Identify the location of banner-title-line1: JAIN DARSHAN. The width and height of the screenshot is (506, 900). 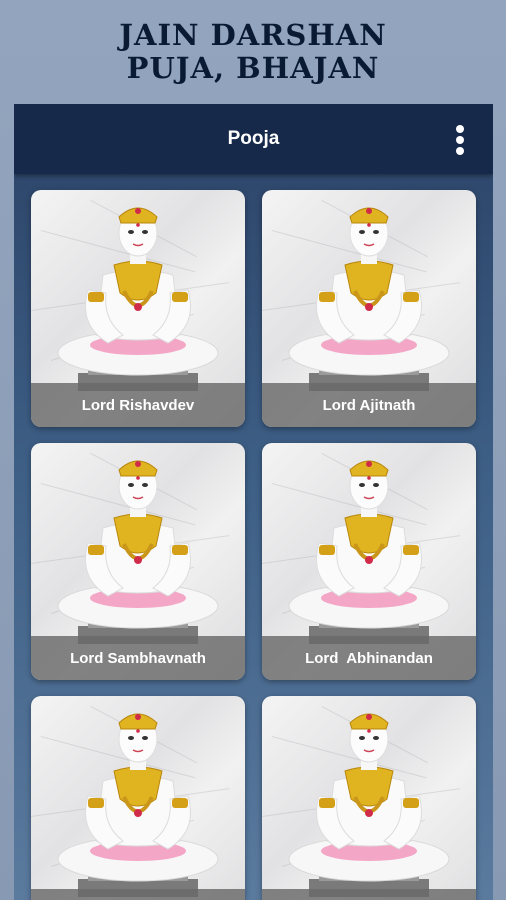
(253, 35).